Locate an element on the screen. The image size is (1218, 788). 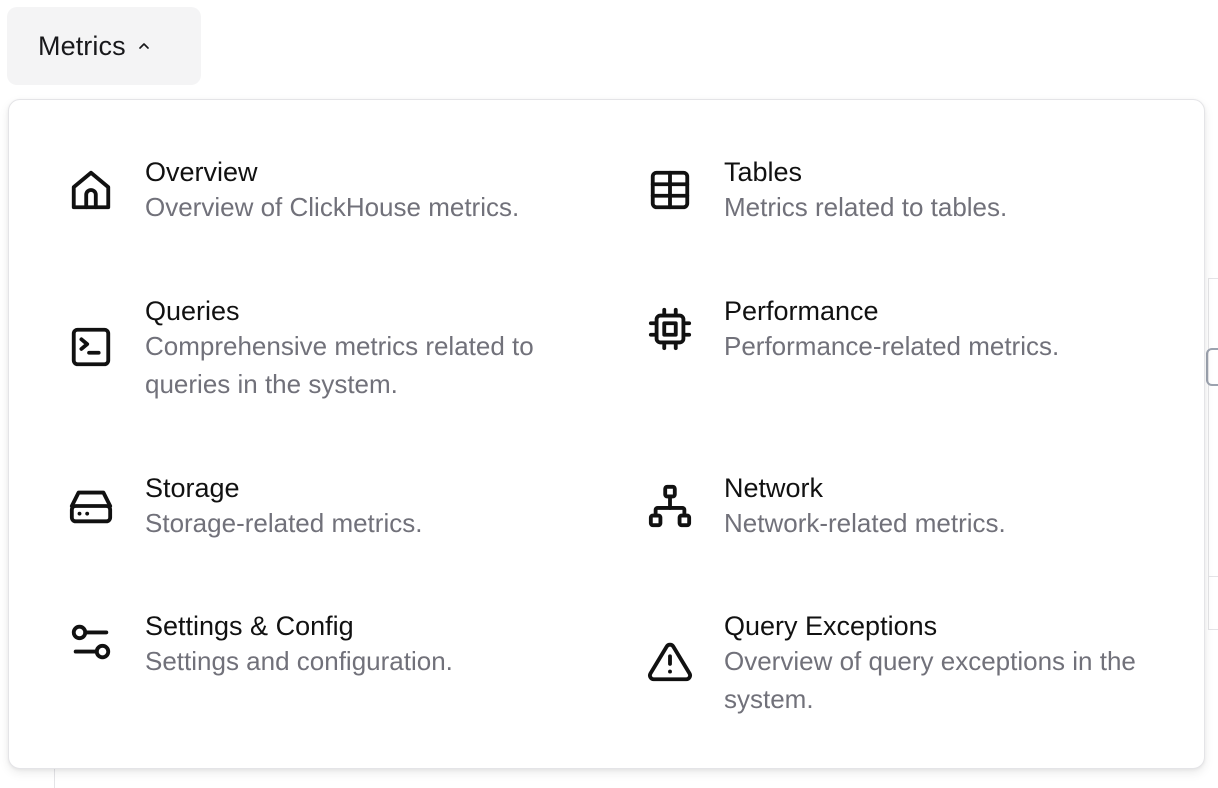
table-icon is located at coordinates (670, 190).